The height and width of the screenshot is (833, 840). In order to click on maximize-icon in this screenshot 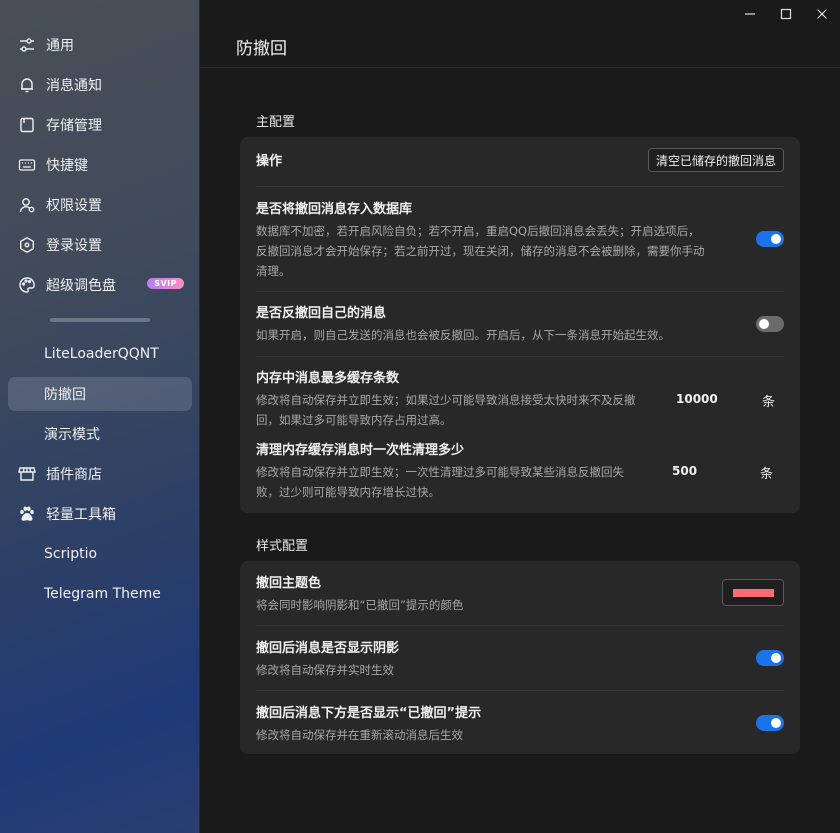, I will do `click(786, 14)`.